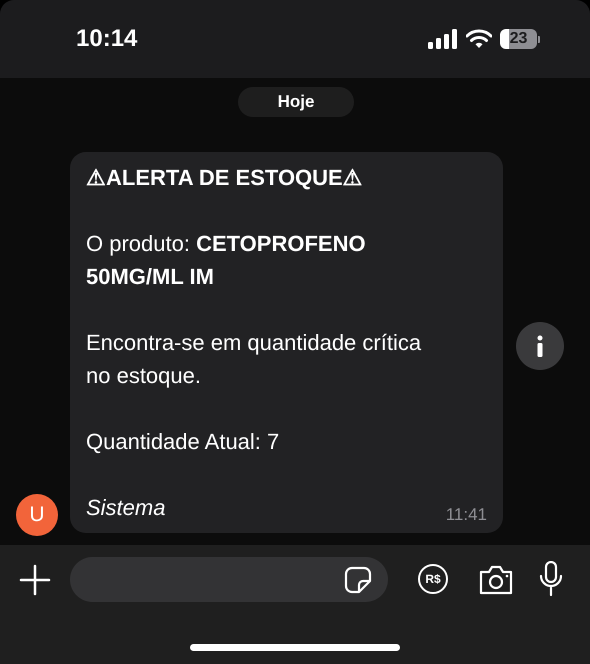  Describe the element at coordinates (433, 579) in the screenshot. I see `payment-button: R$` at that location.